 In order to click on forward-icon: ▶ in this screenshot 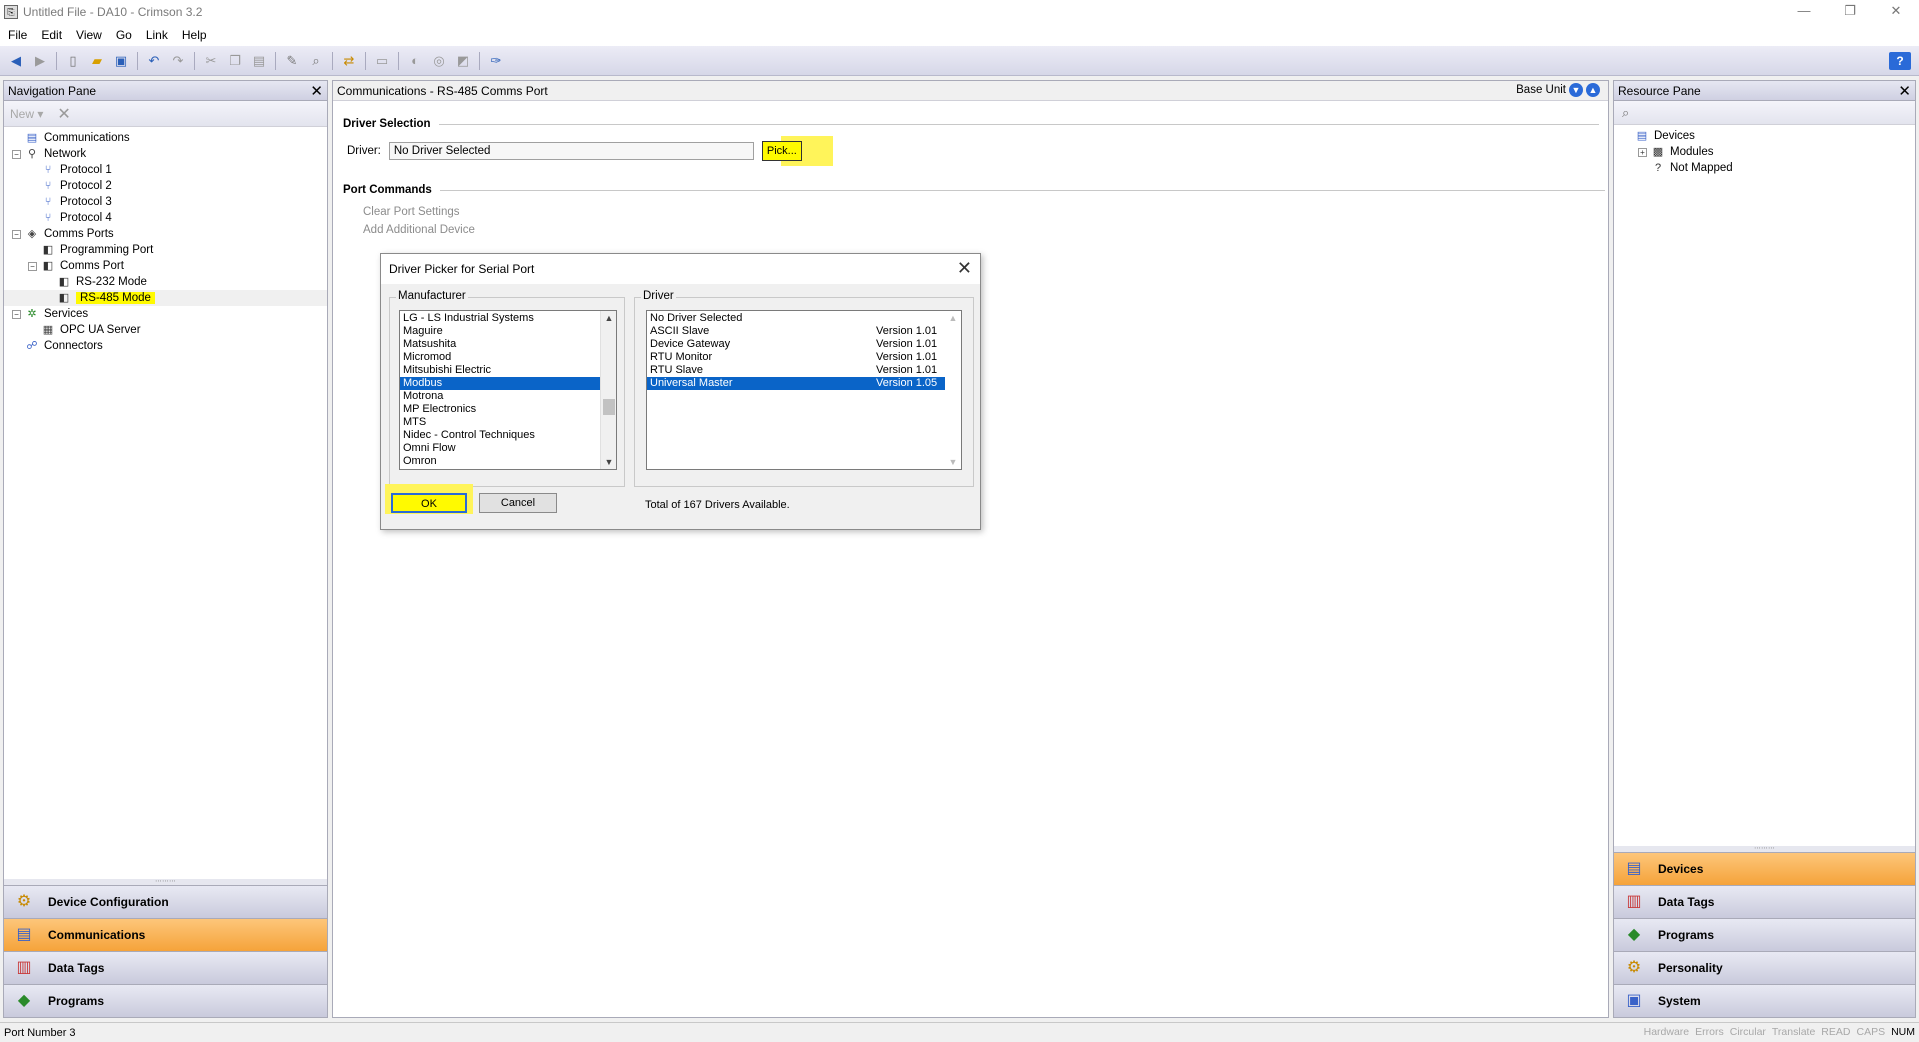, I will do `click(40, 61)`.